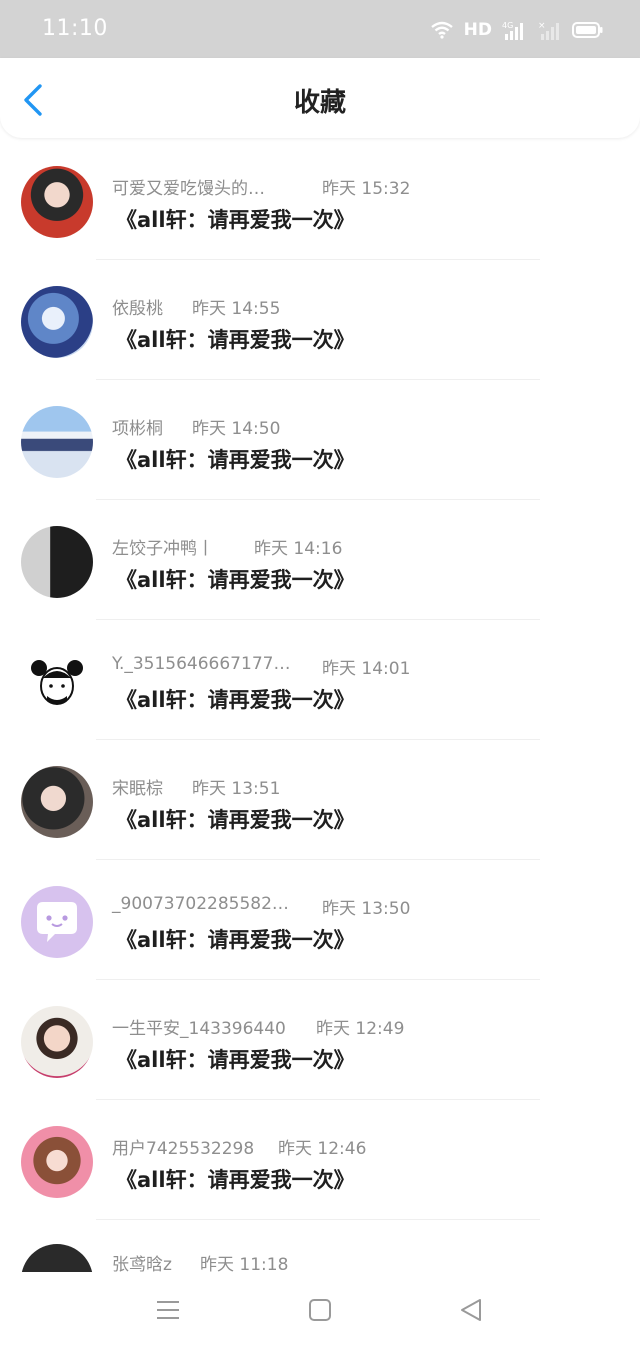 The width and height of the screenshot is (640, 1351). What do you see at coordinates (320, 800) in the screenshot?
I see `list-item: 宋眠棕 昨天 13:51 《all轩：请再爱我一次》` at bounding box center [320, 800].